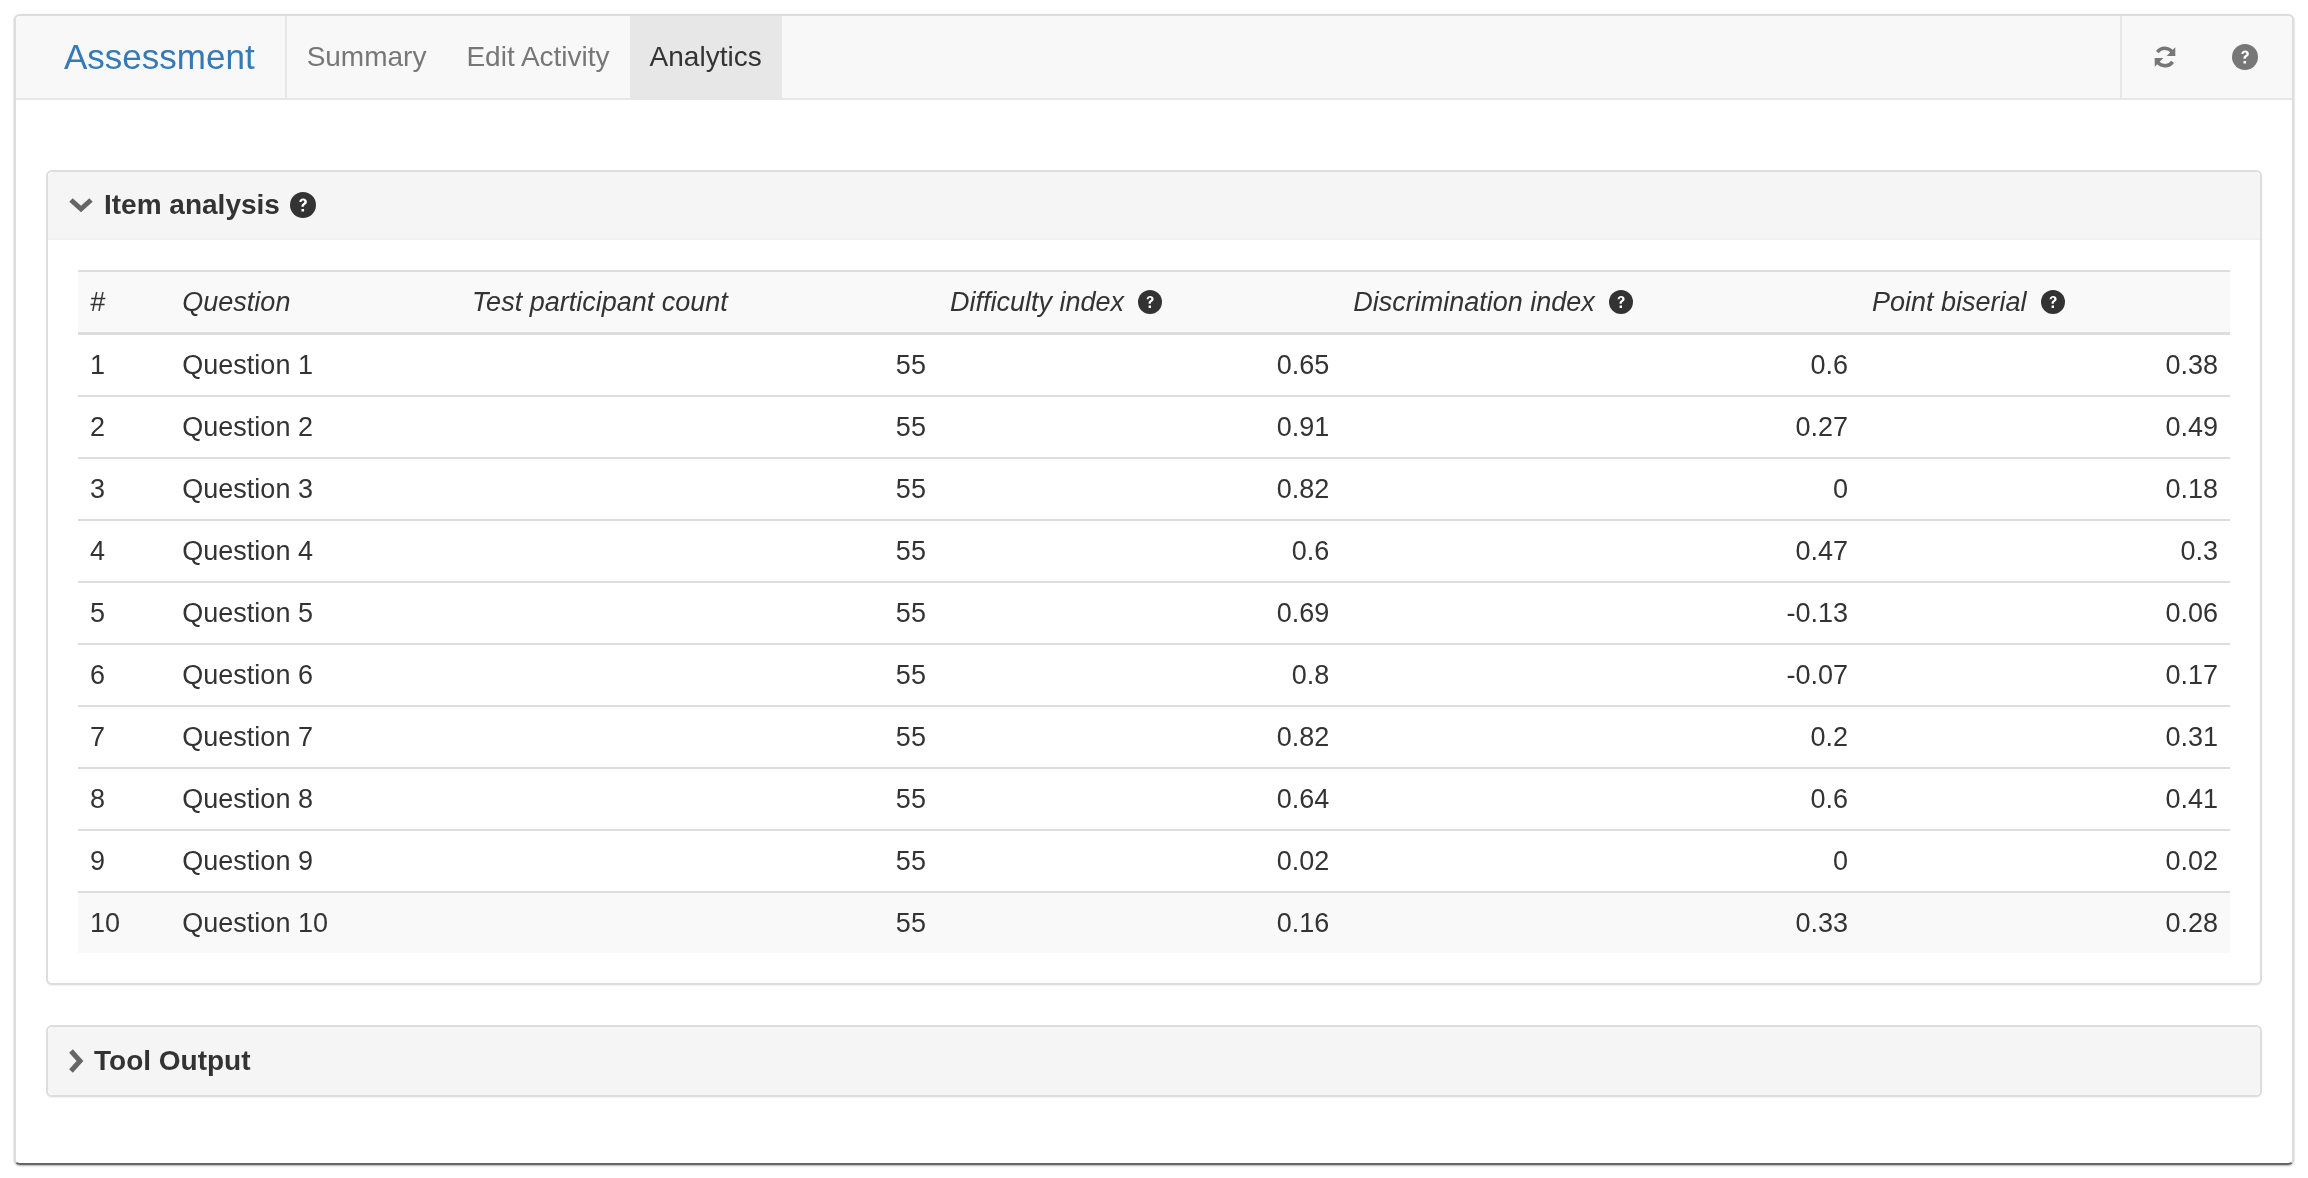  I want to click on table-cell: 55, so click(699, 922).